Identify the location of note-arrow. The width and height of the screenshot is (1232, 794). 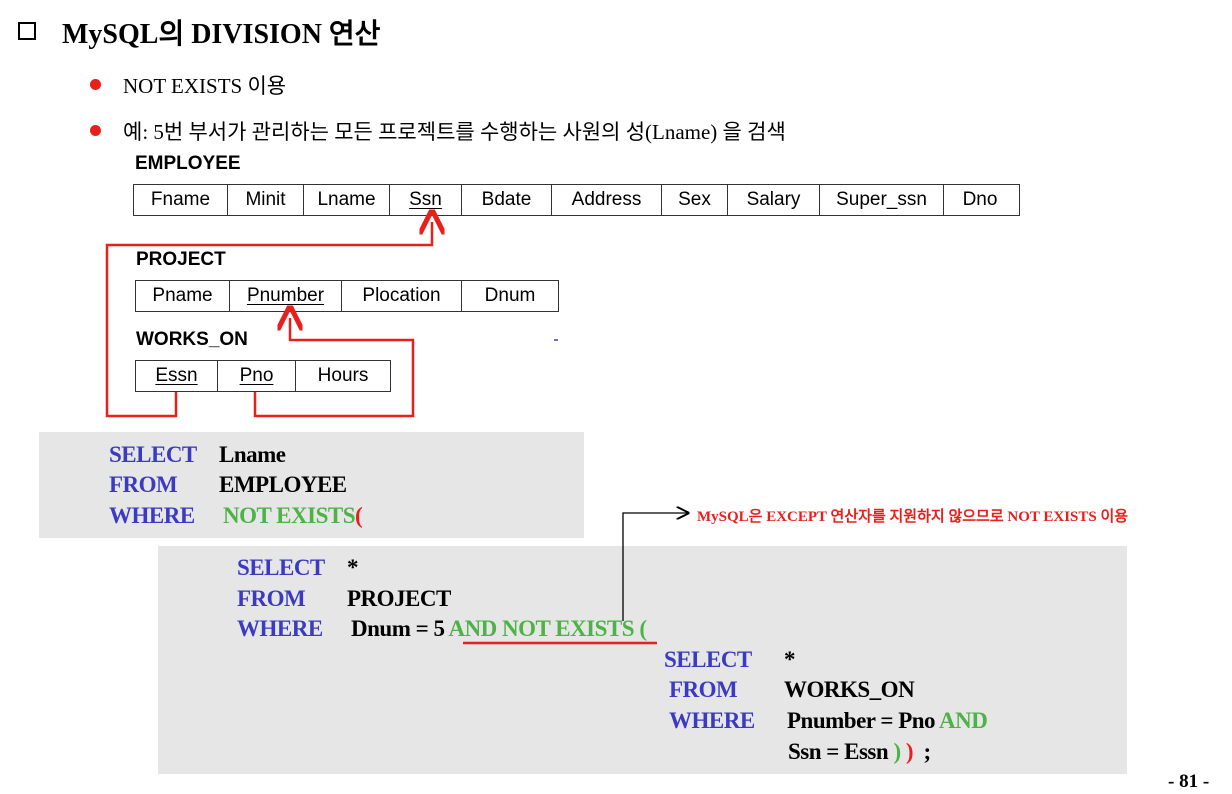
(655, 567).